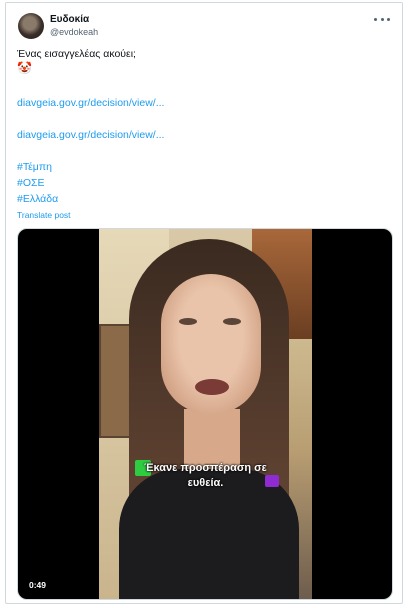  Describe the element at coordinates (69, 19) in the screenshot. I see `display-name: Ευδοκία` at that location.